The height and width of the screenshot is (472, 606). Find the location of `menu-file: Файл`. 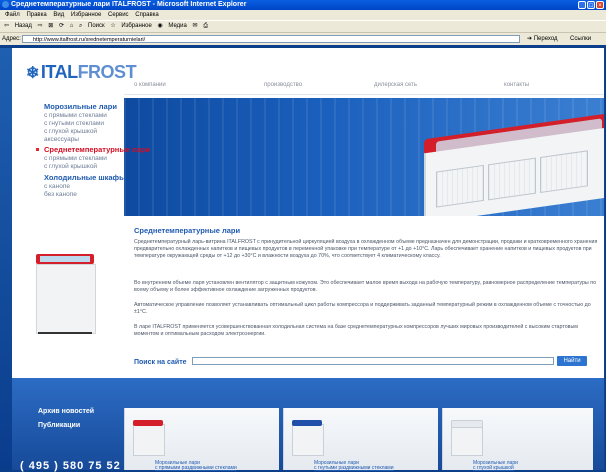

menu-file: Файл is located at coordinates (12, 15).